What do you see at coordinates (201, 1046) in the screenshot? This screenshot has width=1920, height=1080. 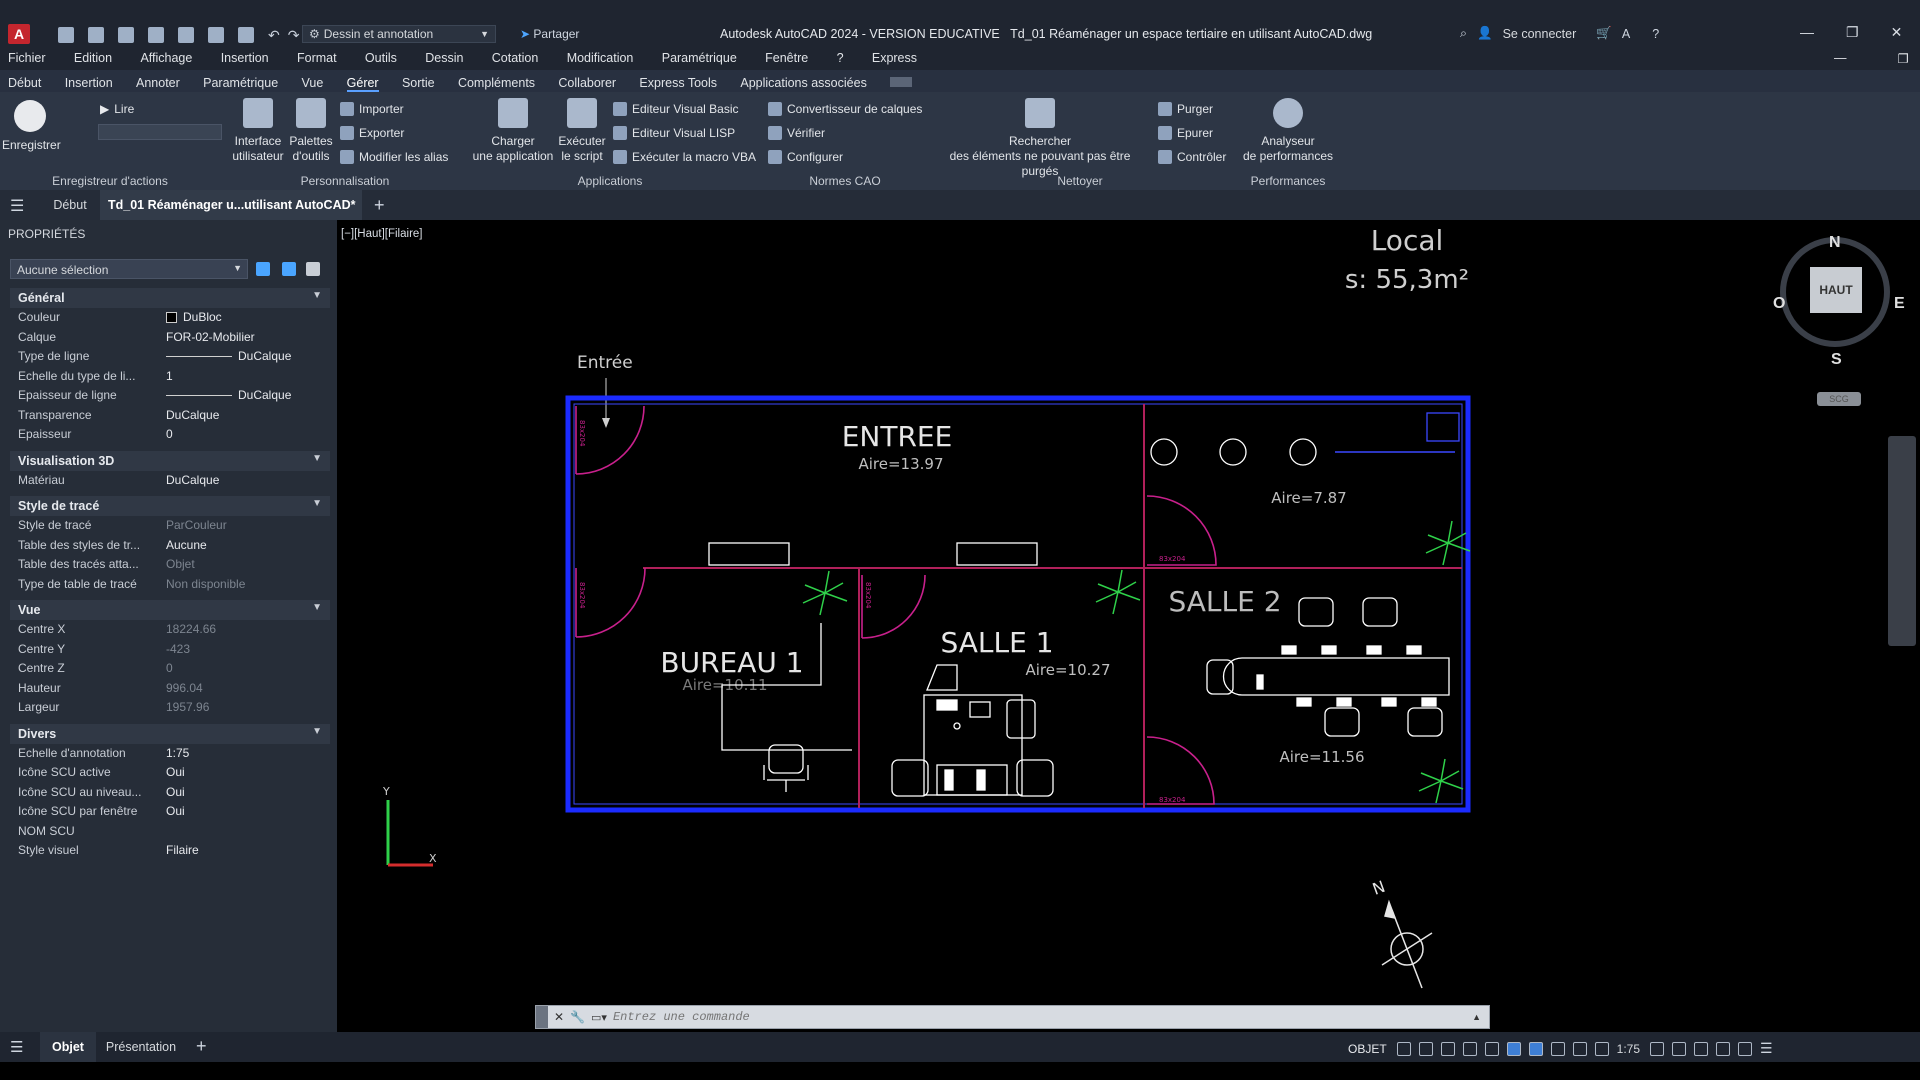 I see `add-layout-icon: +` at bounding box center [201, 1046].